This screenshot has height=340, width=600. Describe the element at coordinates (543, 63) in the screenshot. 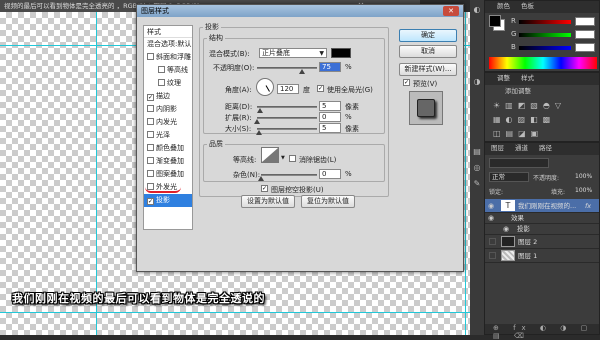

I see `color-spectrum` at that location.